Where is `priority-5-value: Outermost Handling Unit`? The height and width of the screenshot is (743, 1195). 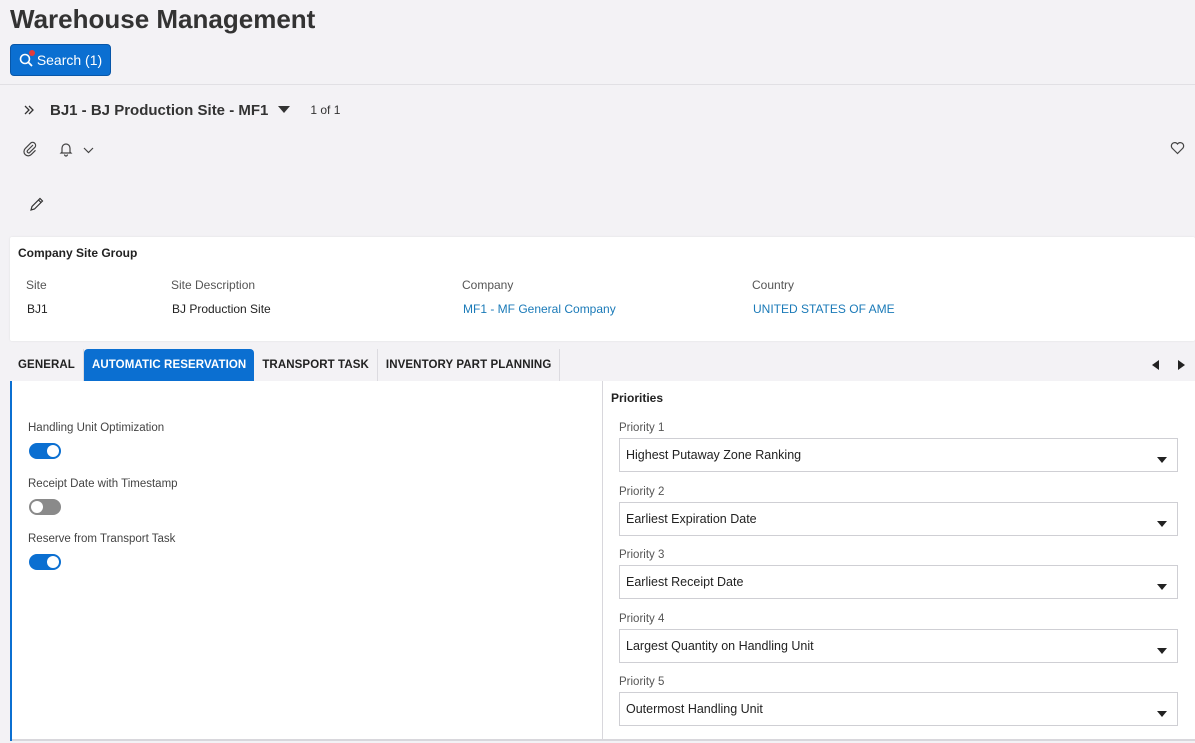
priority-5-value: Outermost Handling Unit is located at coordinates (694, 709).